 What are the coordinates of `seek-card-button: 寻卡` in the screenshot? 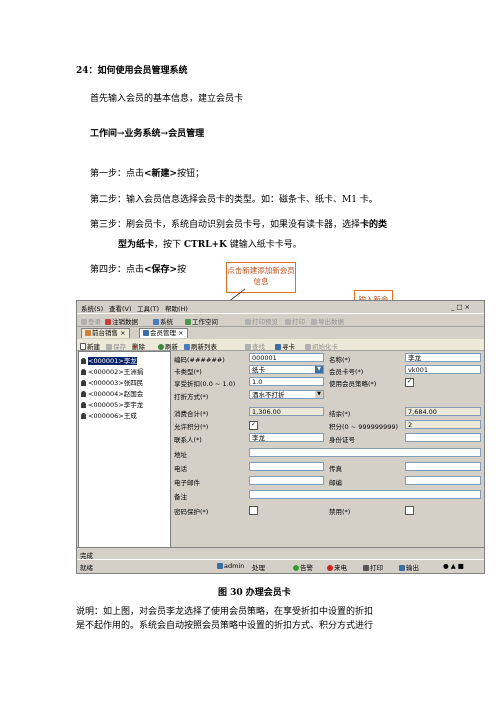 It's located at (285, 346).